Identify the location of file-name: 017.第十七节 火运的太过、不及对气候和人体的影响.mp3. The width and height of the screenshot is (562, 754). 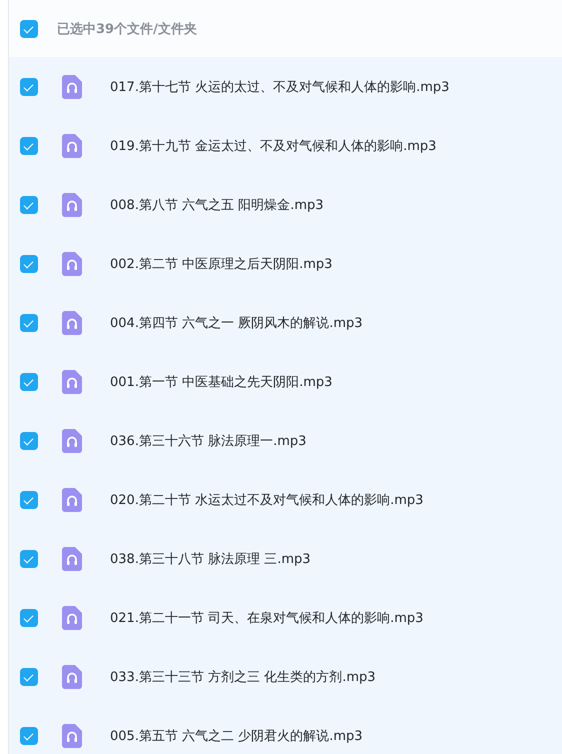
(280, 87).